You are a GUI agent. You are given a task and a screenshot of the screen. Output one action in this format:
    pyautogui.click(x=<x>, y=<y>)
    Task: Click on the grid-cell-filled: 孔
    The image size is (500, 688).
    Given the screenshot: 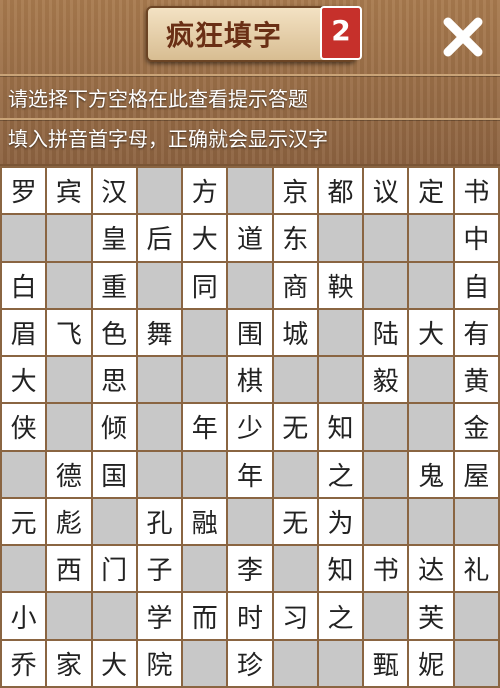 What is the action you would take?
    pyautogui.click(x=159, y=521)
    